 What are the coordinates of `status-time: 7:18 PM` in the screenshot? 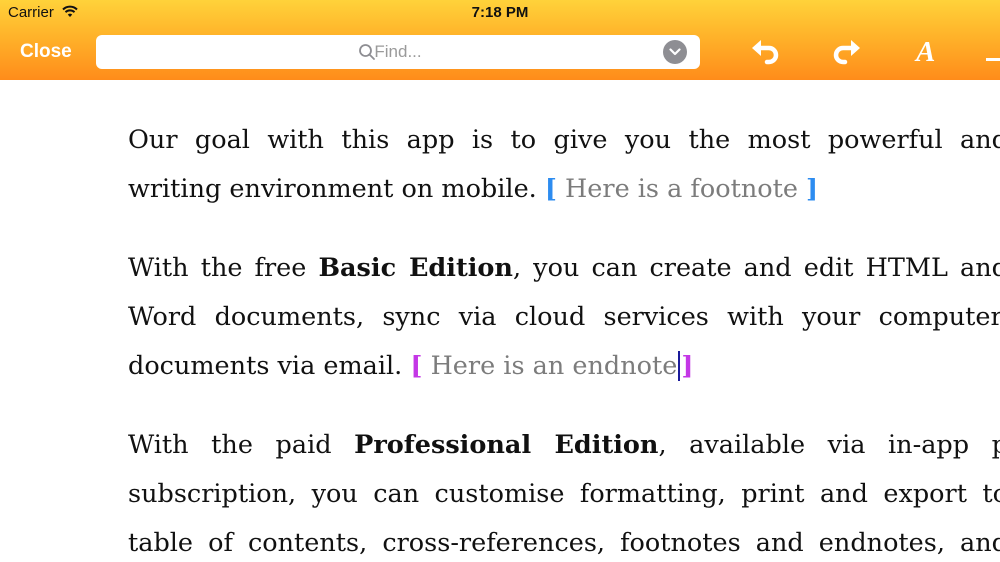 It's located at (500, 12).